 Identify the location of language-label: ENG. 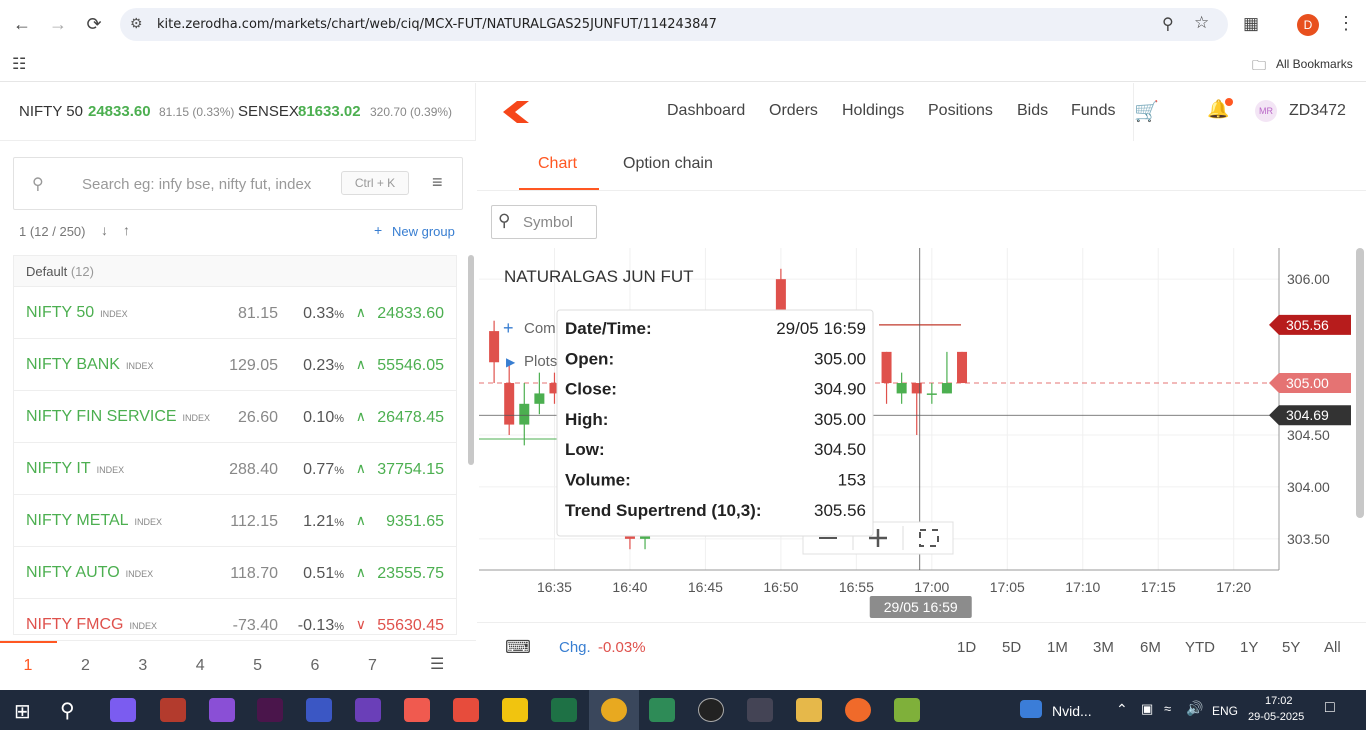
(1225, 711).